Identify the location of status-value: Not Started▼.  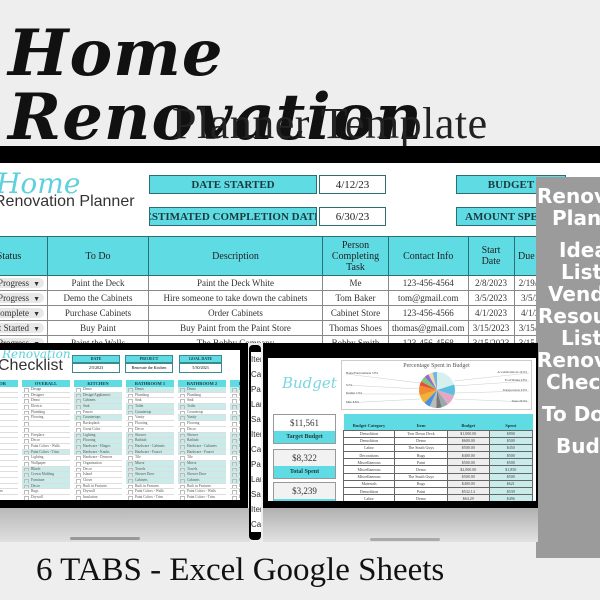
(22, 328).